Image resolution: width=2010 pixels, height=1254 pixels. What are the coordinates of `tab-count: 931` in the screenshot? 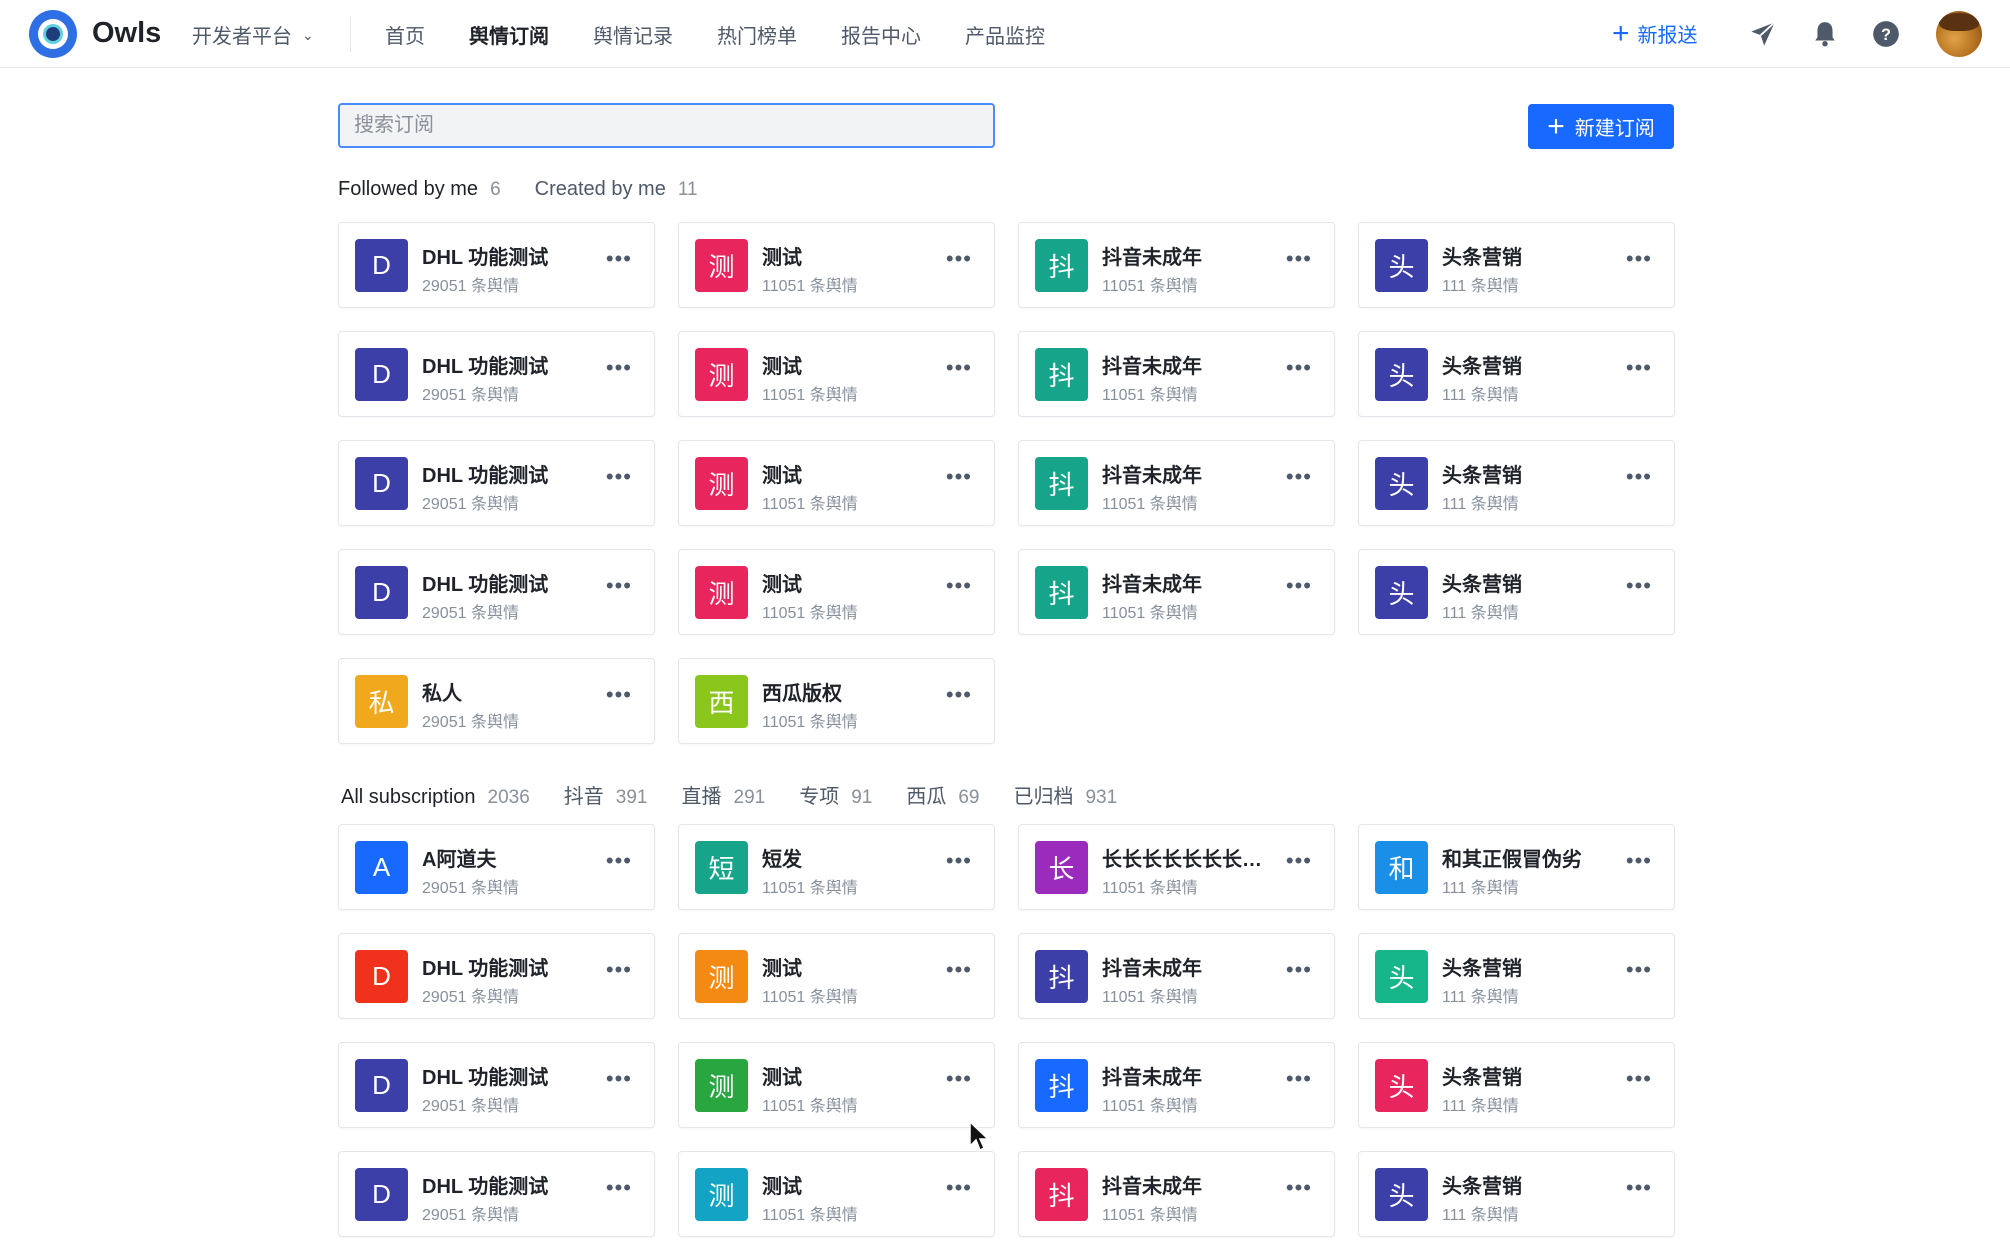 It's located at (1101, 797).